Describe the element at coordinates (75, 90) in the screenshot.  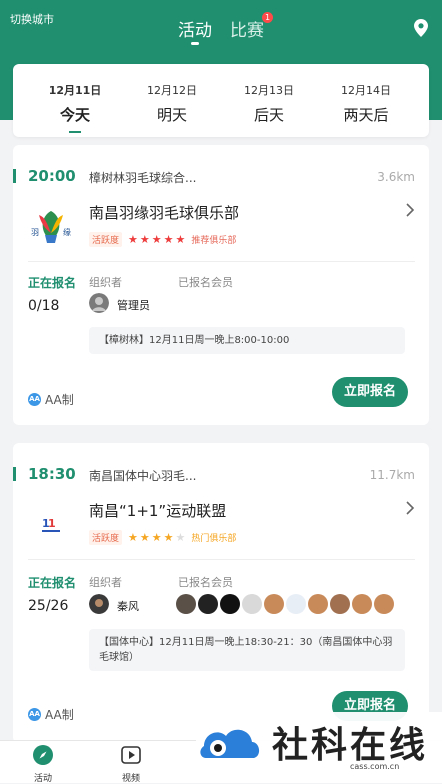
I see `date-label: 12月11日` at that location.